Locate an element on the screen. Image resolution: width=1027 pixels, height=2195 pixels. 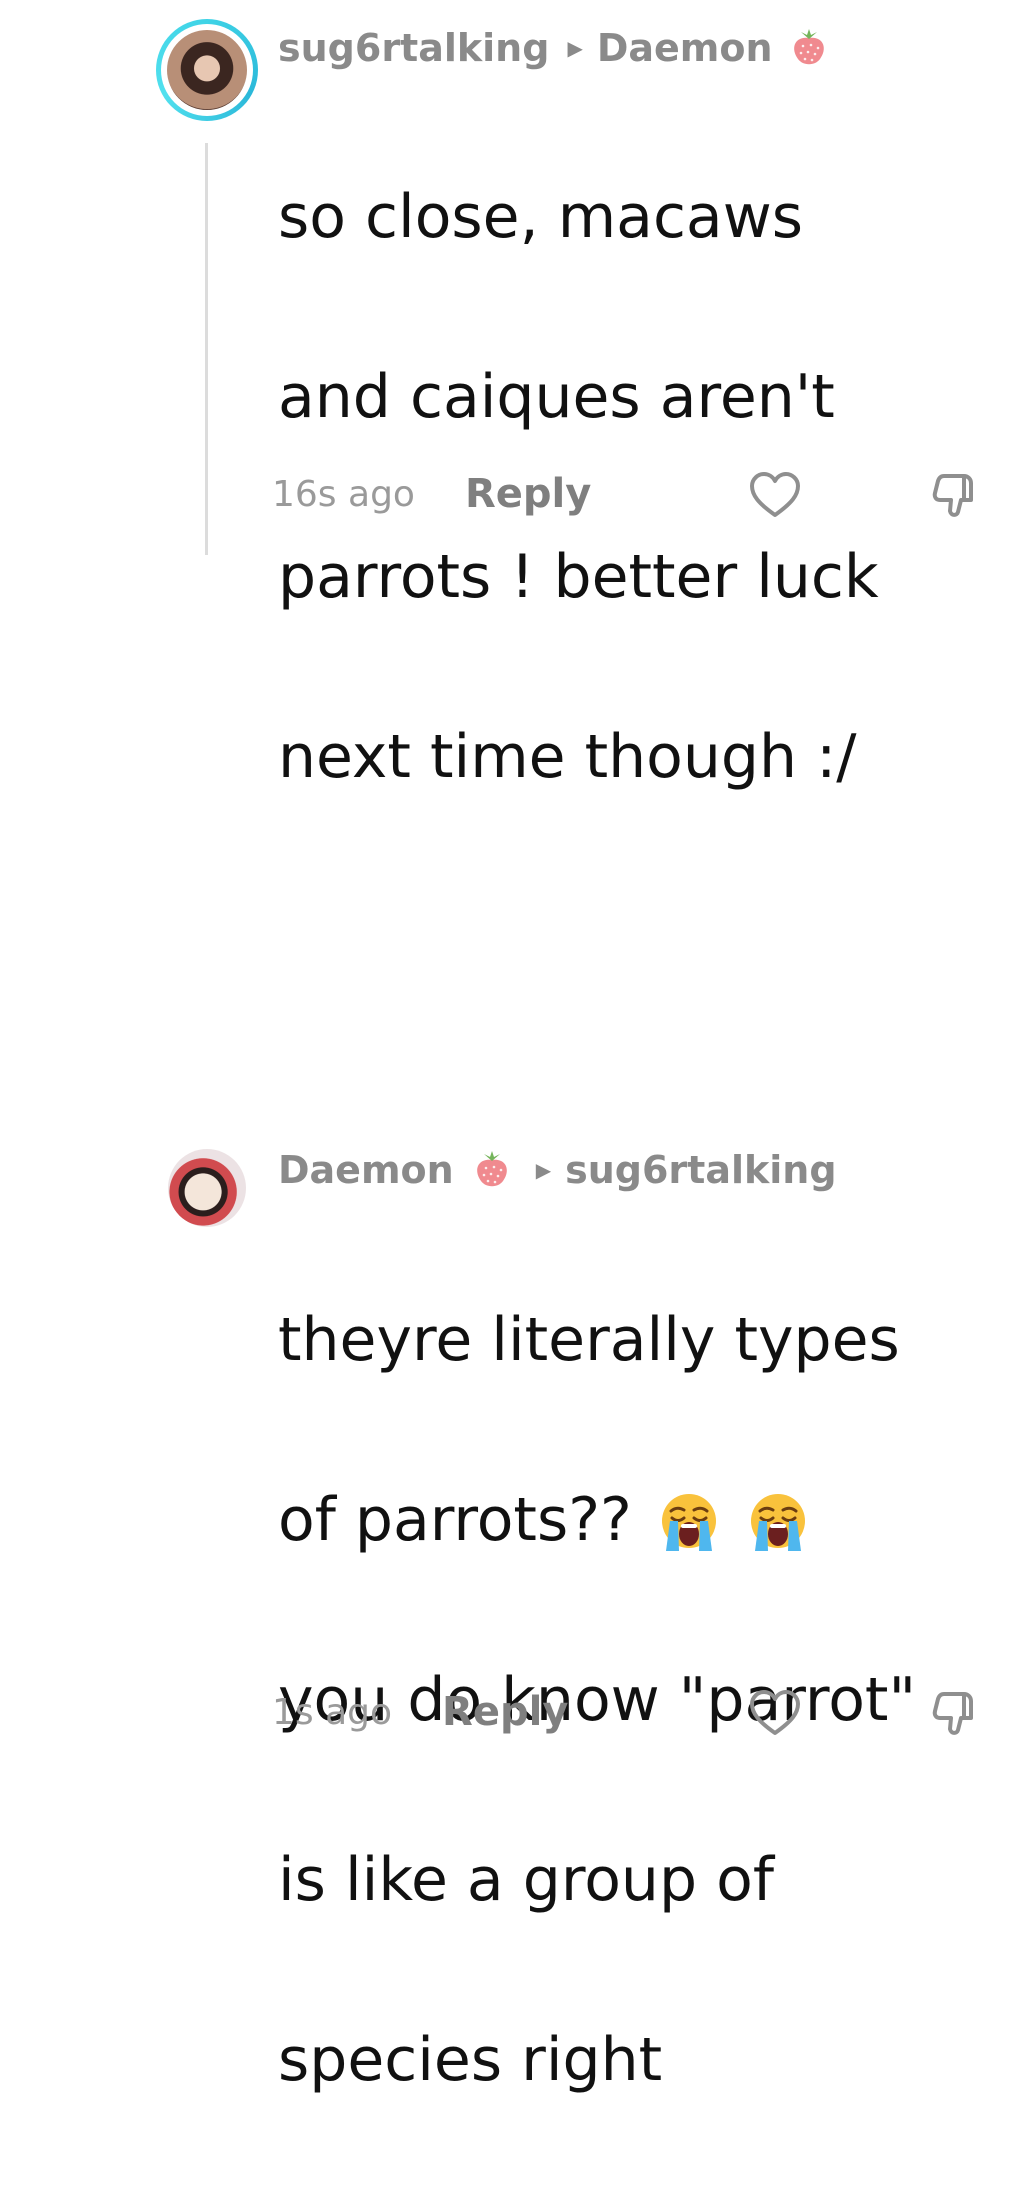
comment-line: so close, macaws is located at coordinates (541, 217).